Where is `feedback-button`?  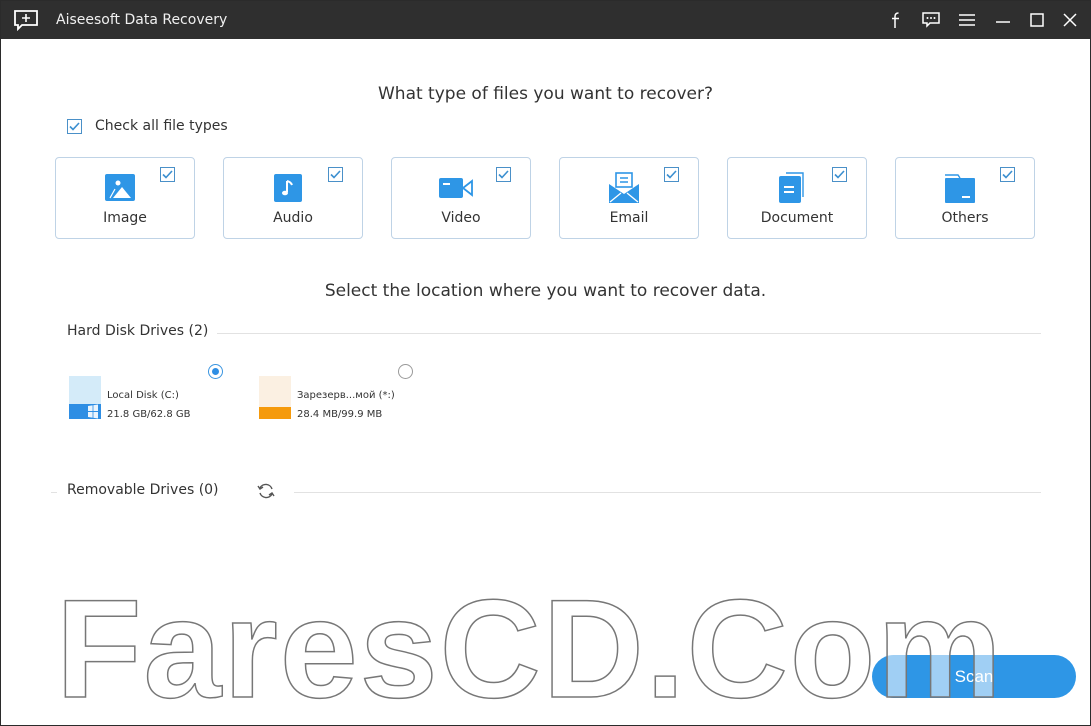
feedback-button is located at coordinates (931, 20).